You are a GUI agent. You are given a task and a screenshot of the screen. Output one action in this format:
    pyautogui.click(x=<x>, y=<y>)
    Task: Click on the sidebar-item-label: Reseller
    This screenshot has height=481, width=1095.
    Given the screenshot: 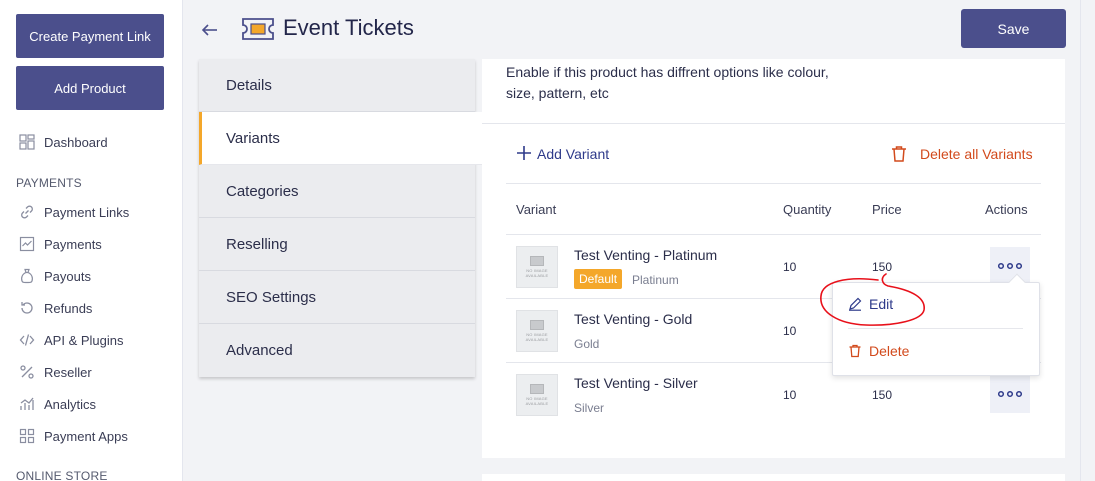 What is the action you would take?
    pyautogui.click(x=68, y=372)
    